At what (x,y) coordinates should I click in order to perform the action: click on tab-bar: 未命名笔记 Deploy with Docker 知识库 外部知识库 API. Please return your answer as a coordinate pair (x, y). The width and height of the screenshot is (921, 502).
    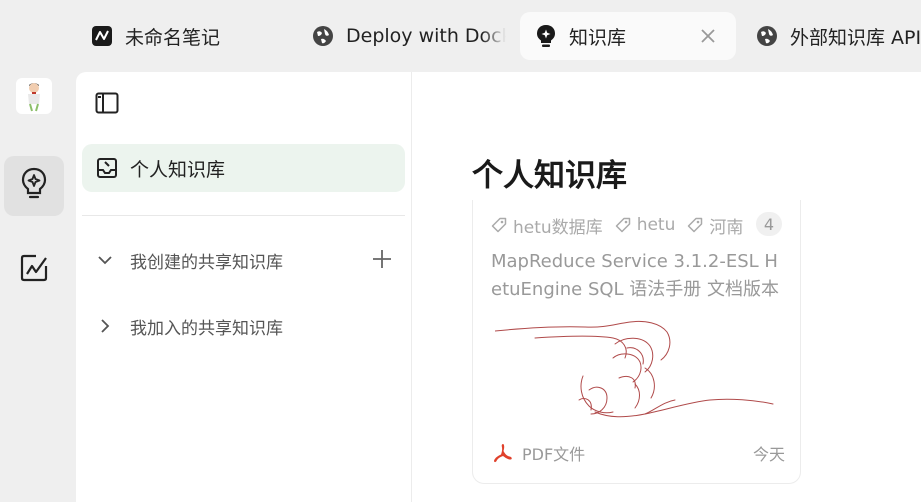
    Looking at the image, I should click on (460, 36).